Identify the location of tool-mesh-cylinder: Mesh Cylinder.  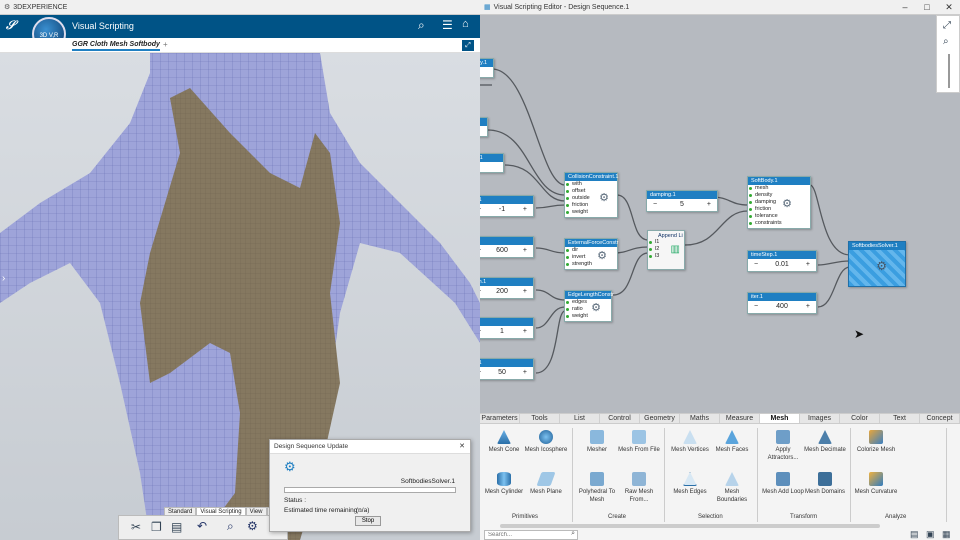
(504, 484).